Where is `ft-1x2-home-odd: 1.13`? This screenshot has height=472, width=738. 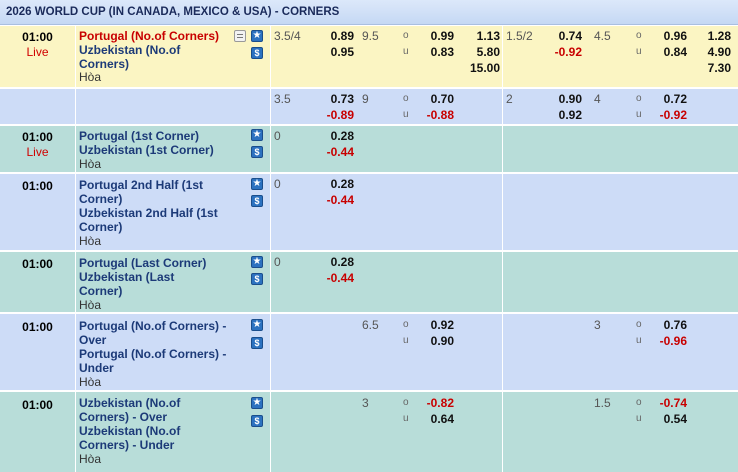
ft-1x2-home-odd: 1.13 is located at coordinates (481, 36).